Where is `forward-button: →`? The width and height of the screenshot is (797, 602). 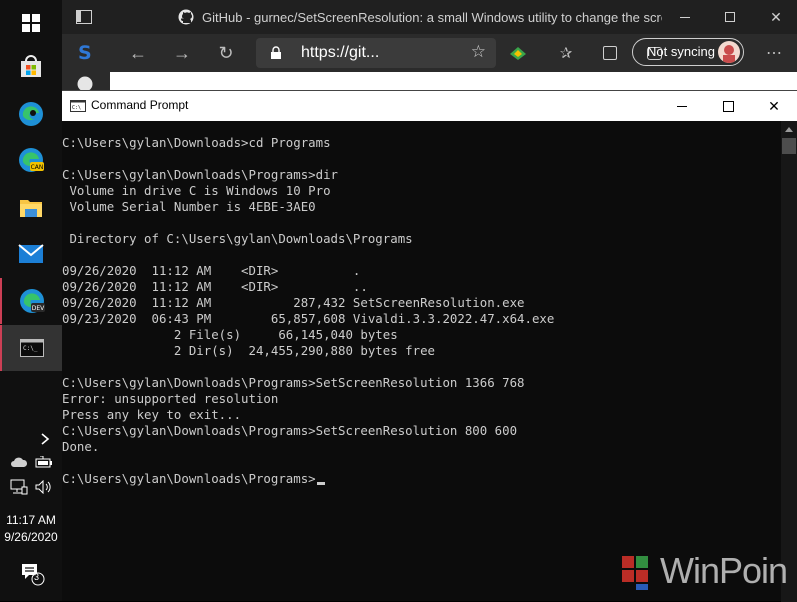
forward-button: → is located at coordinates (182, 53).